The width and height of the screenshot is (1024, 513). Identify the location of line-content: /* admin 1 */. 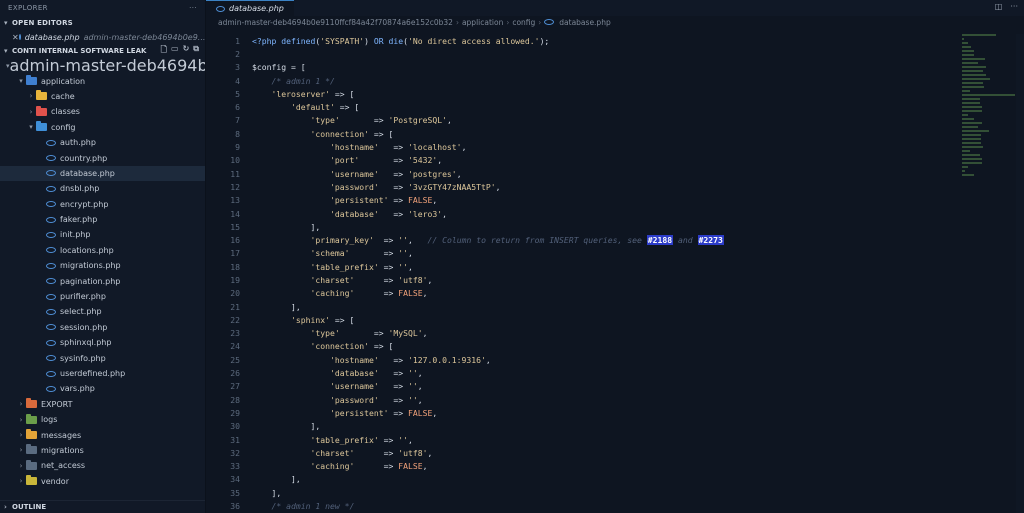
(293, 81).